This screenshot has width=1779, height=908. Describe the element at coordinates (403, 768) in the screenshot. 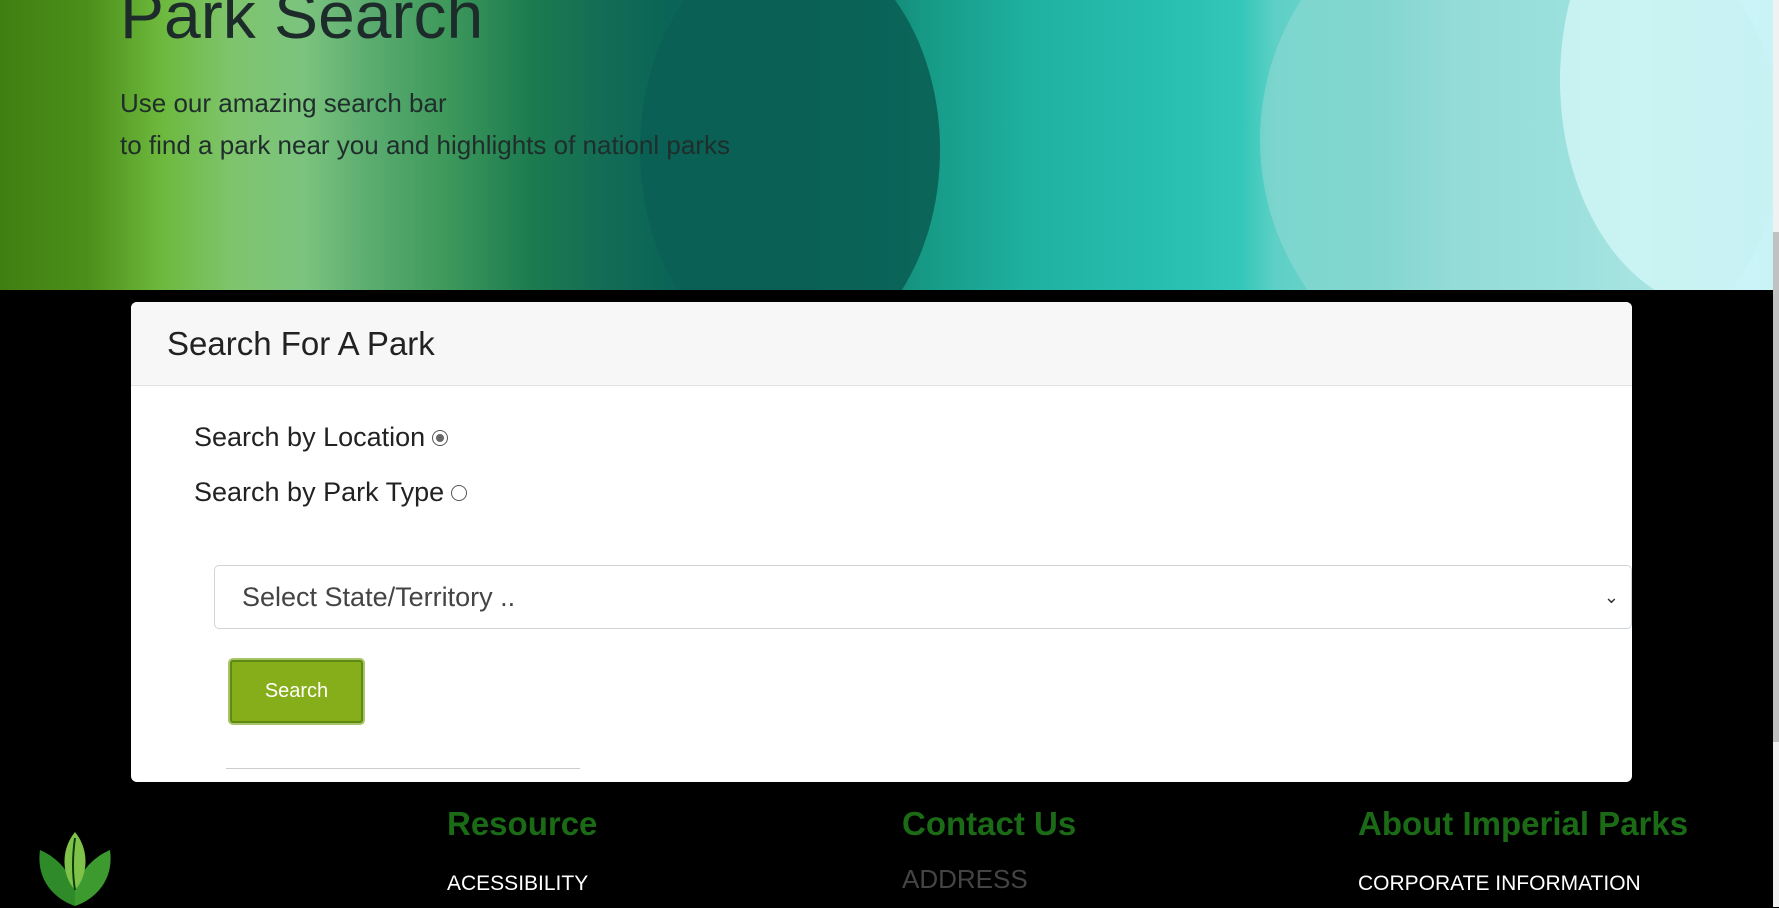

I see `divider` at that location.